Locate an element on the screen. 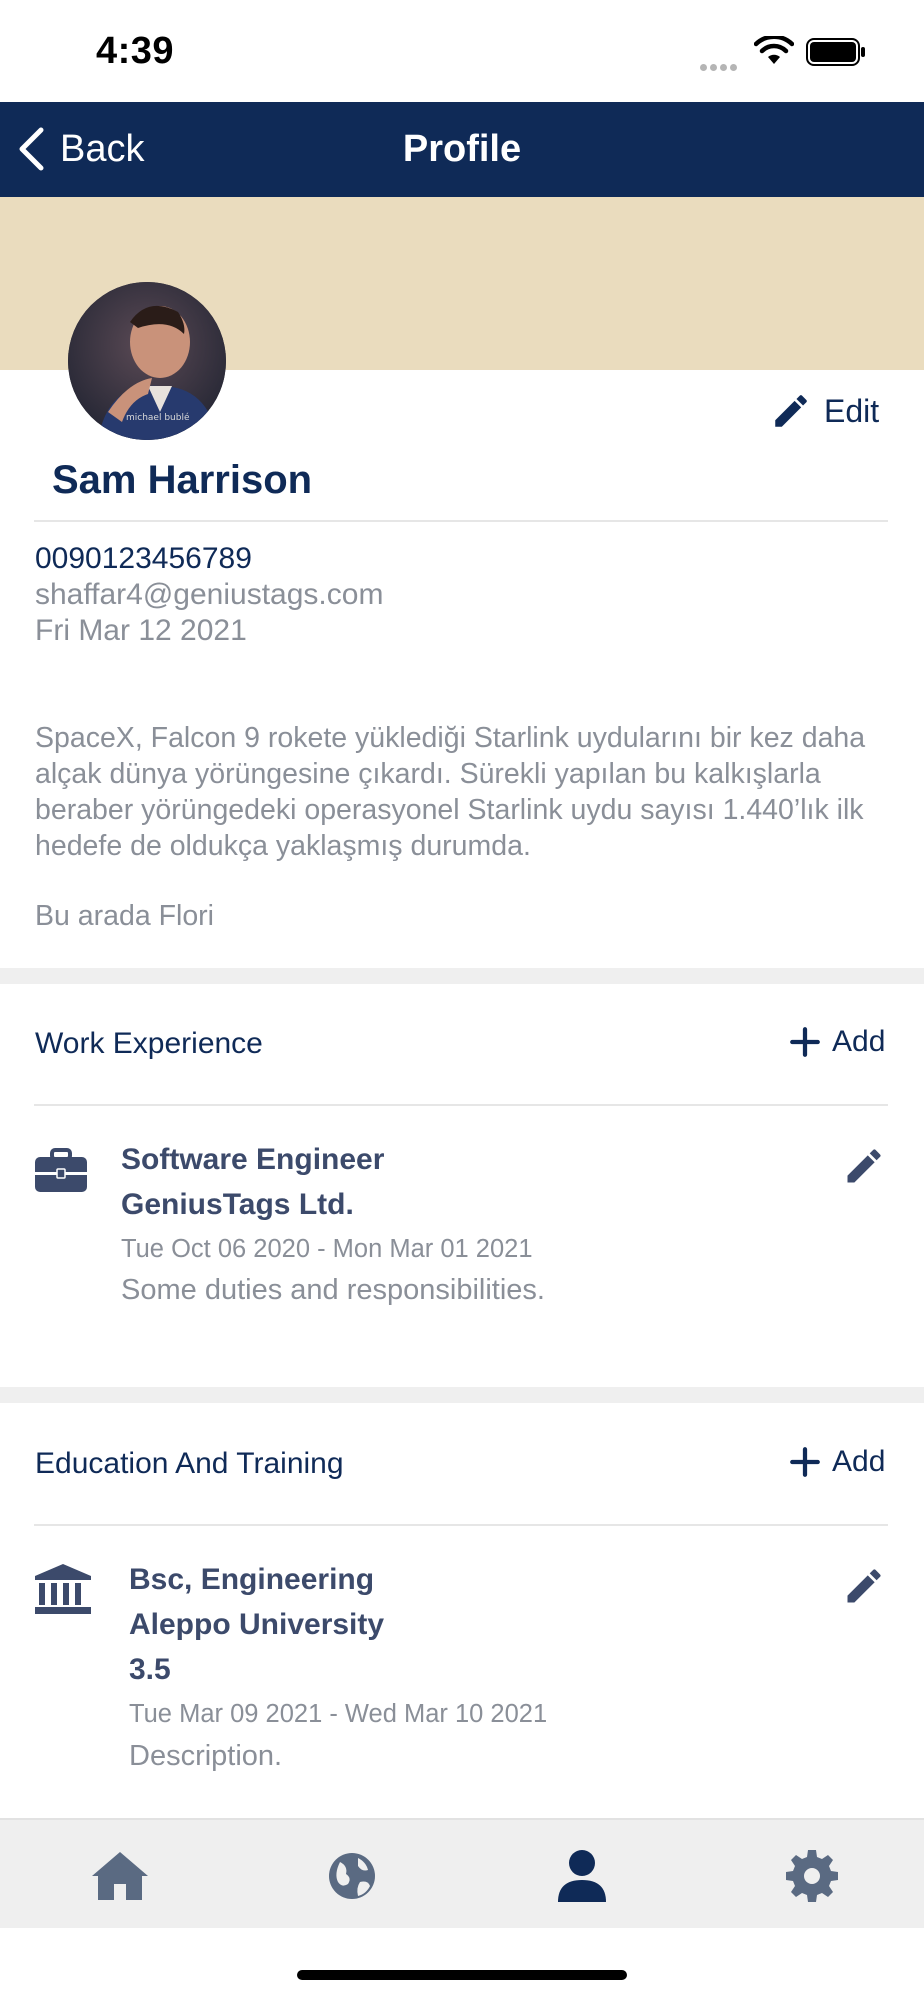 Image resolution: width=924 pixels, height=2000 pixels. battery-icon is located at coordinates (836, 52).